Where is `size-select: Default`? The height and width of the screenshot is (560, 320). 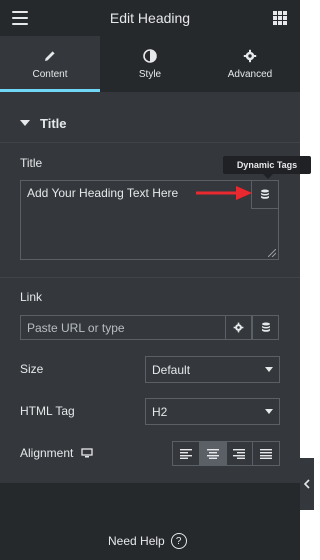
size-select: Default is located at coordinates (212, 369).